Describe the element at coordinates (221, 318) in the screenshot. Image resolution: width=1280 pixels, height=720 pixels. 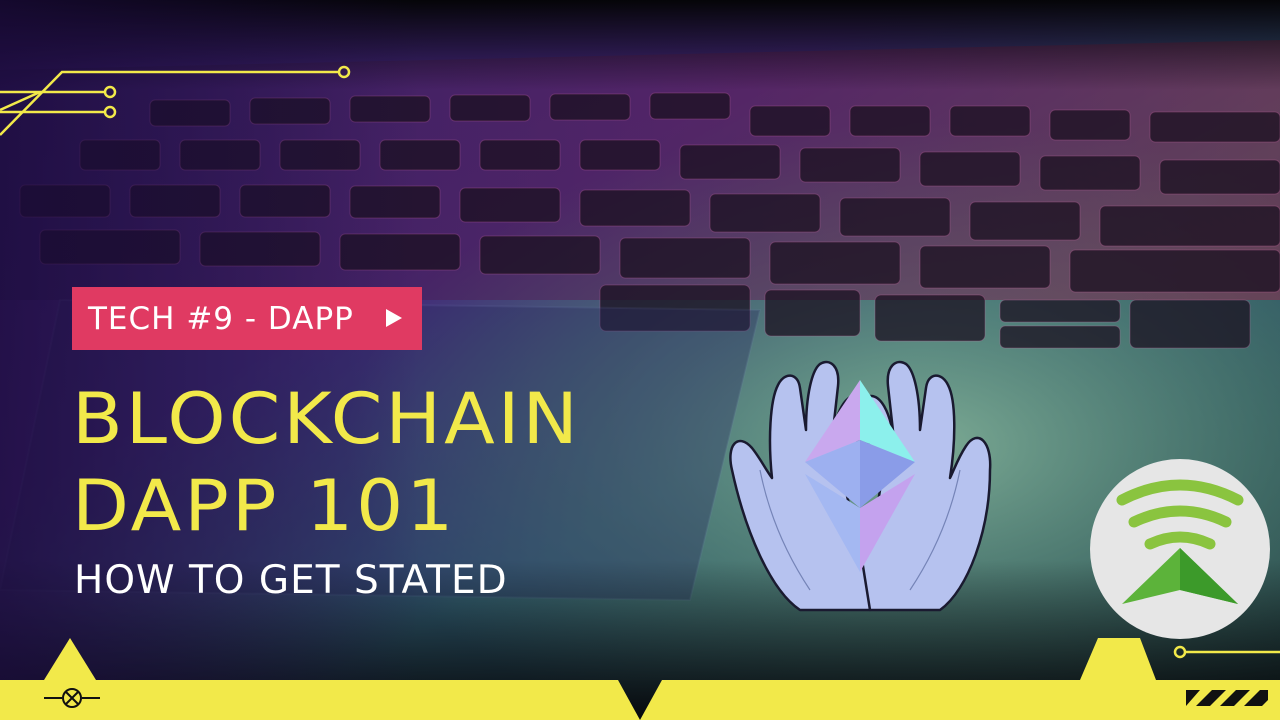
I see `badge-label: TECH #9 - DAPP` at that location.